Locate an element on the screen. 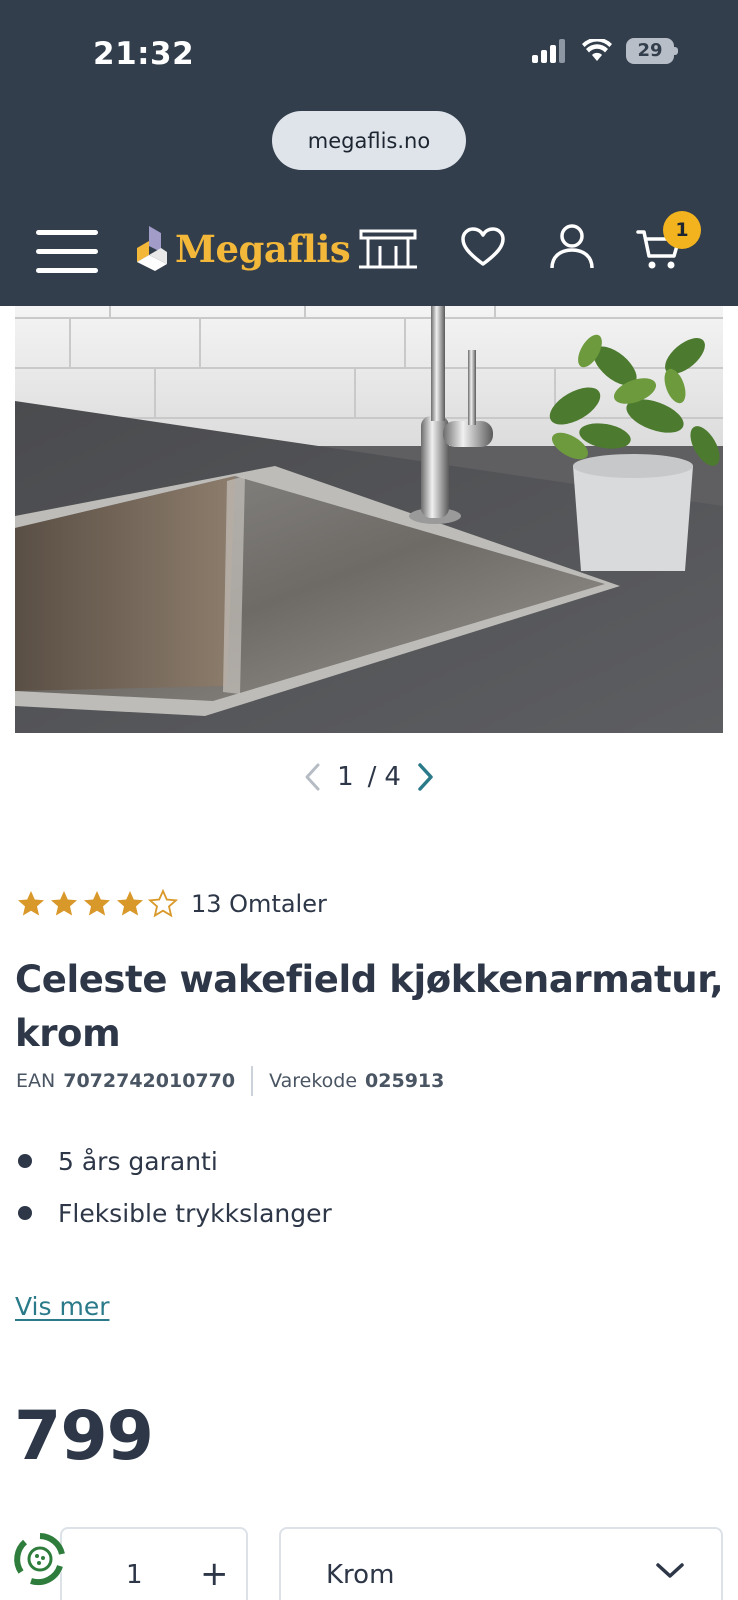 The width and height of the screenshot is (738, 1600). battery-indicator: 29 is located at coordinates (652, 51).